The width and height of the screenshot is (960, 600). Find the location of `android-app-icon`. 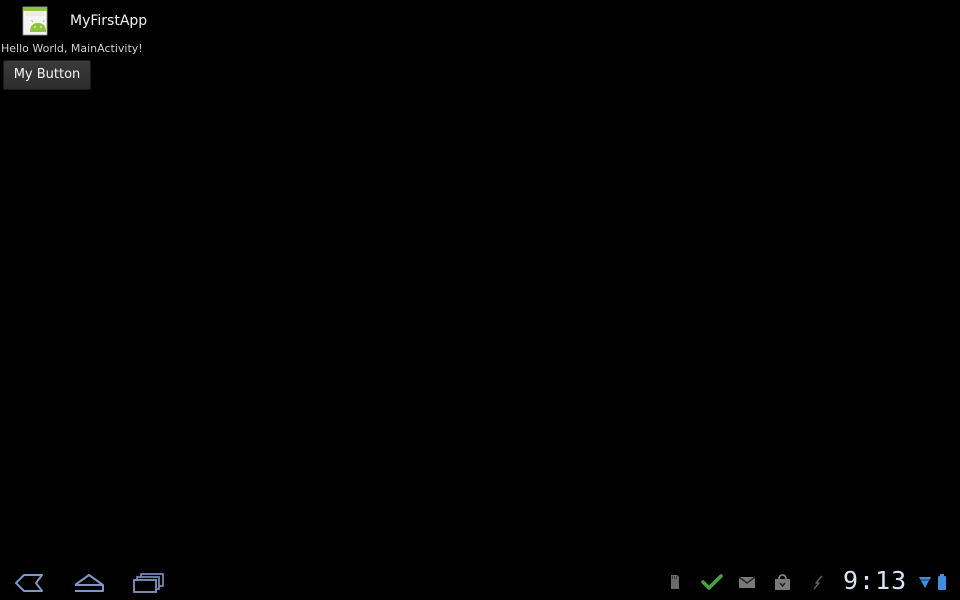

android-app-icon is located at coordinates (35, 21).